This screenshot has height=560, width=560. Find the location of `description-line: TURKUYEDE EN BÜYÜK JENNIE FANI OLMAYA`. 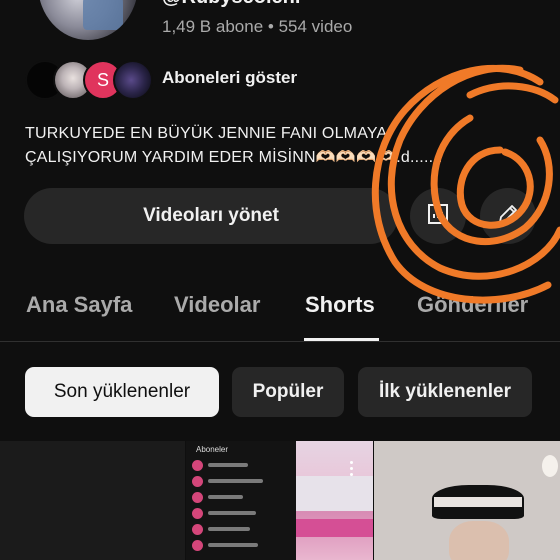

description-line: TURKUYEDE EN BÜYÜK JENNIE FANI OLMAYA is located at coordinates (206, 133).